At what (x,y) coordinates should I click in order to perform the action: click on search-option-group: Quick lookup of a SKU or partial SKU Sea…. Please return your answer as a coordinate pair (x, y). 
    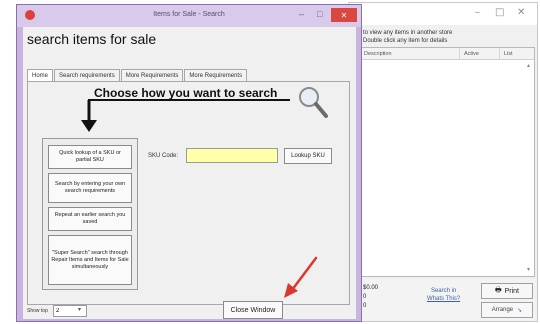
    Looking at the image, I should click on (90, 214).